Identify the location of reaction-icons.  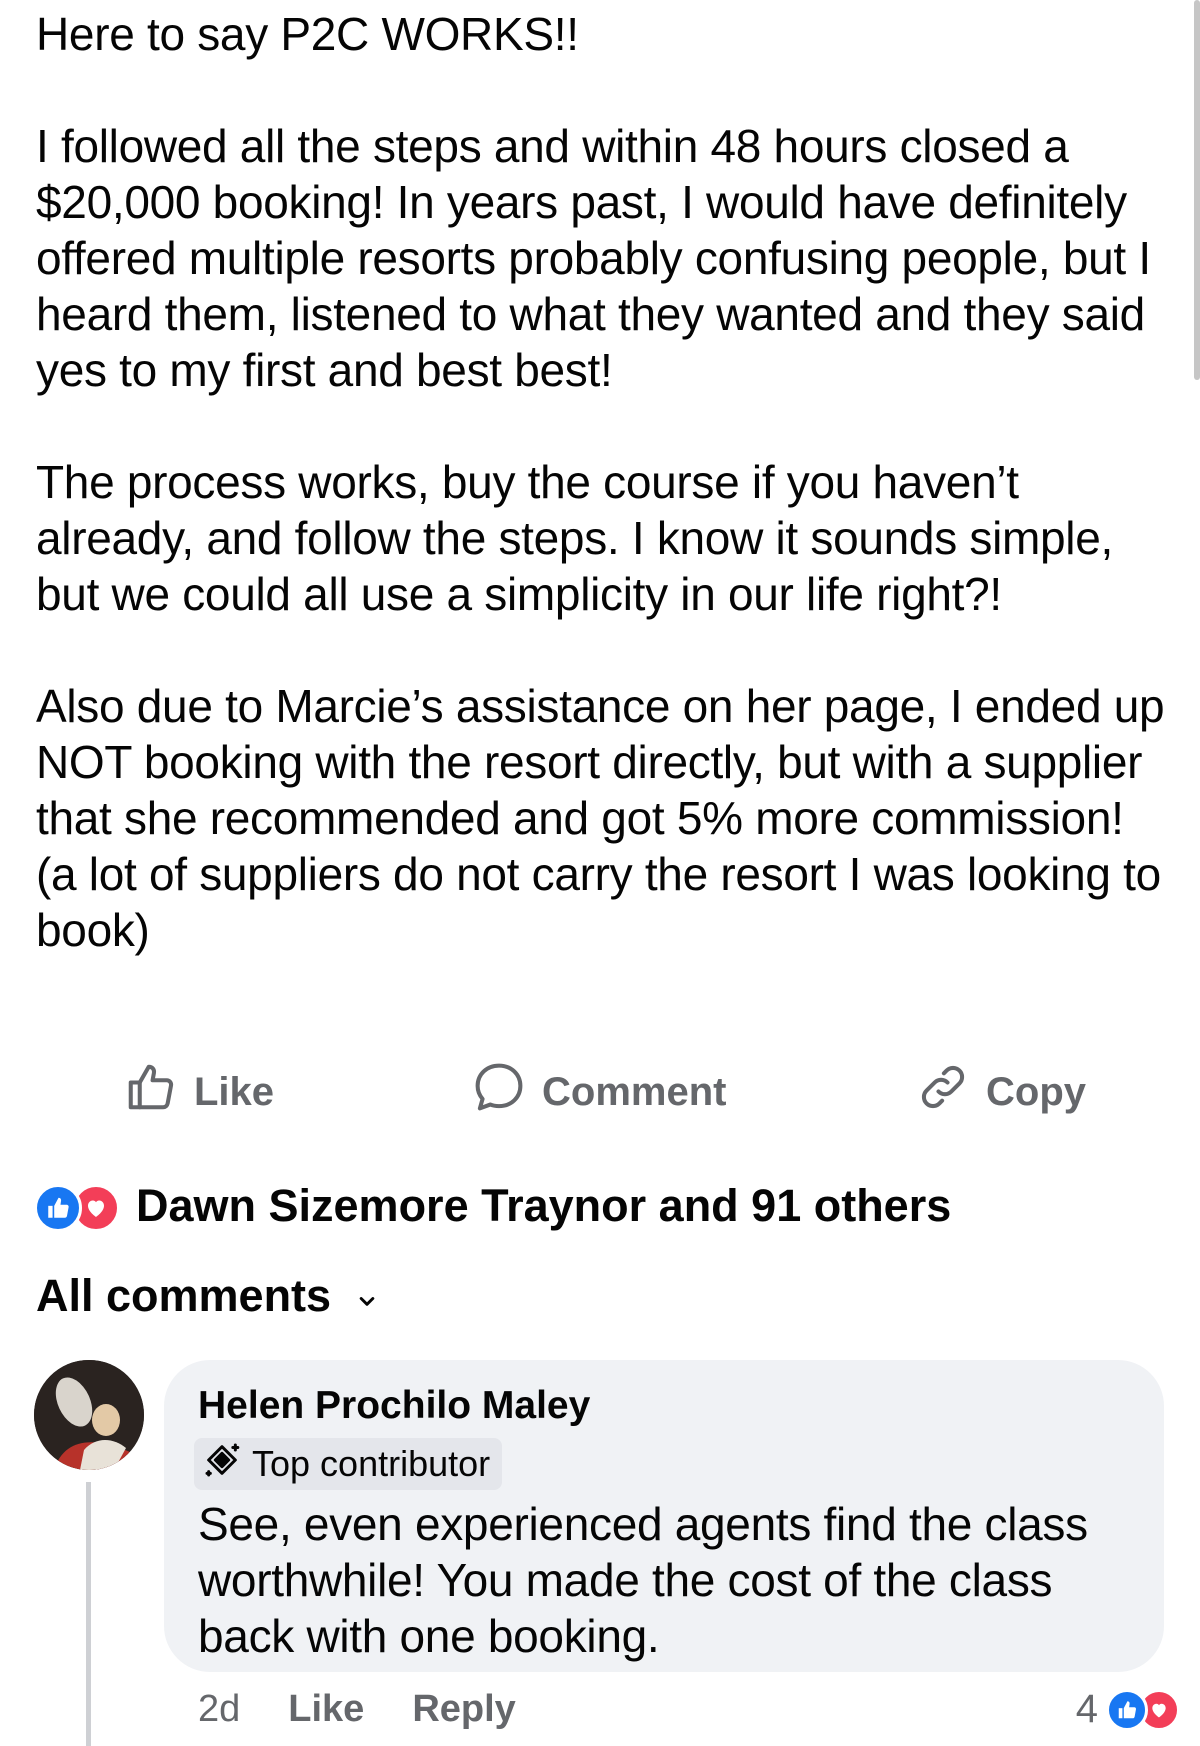
(79, 1208).